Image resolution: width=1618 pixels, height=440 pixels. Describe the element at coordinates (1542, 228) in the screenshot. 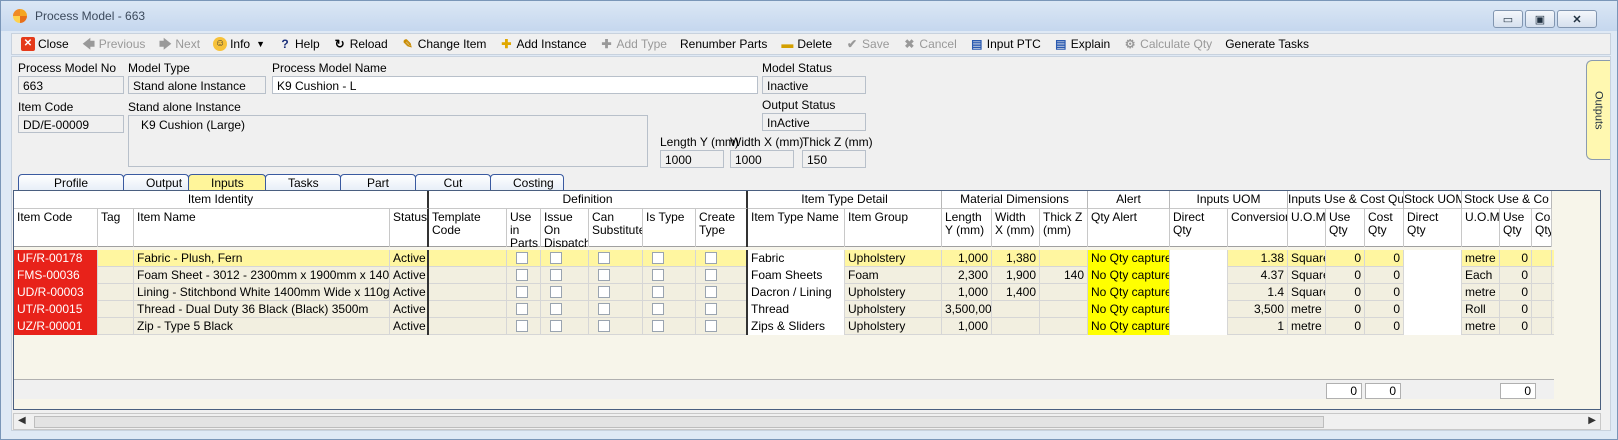

I see `col-stock-cost-qty: Cos Qty` at that location.